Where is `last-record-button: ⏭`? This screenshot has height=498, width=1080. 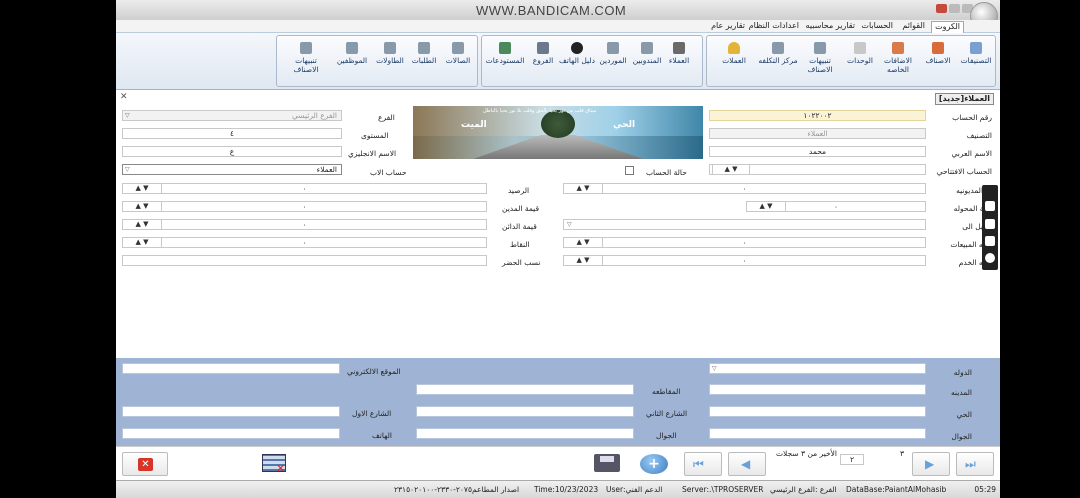 last-record-button: ⏭ is located at coordinates (975, 464).